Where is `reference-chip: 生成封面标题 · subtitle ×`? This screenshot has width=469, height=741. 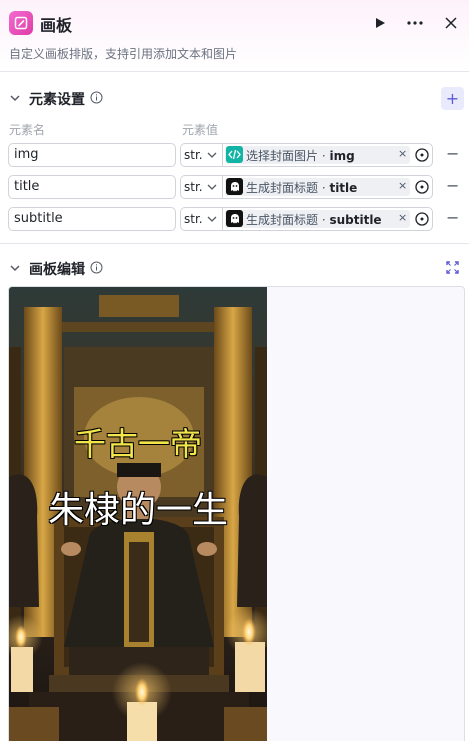
reference-chip: 生成封面标题 · subtitle × is located at coordinates (317, 219).